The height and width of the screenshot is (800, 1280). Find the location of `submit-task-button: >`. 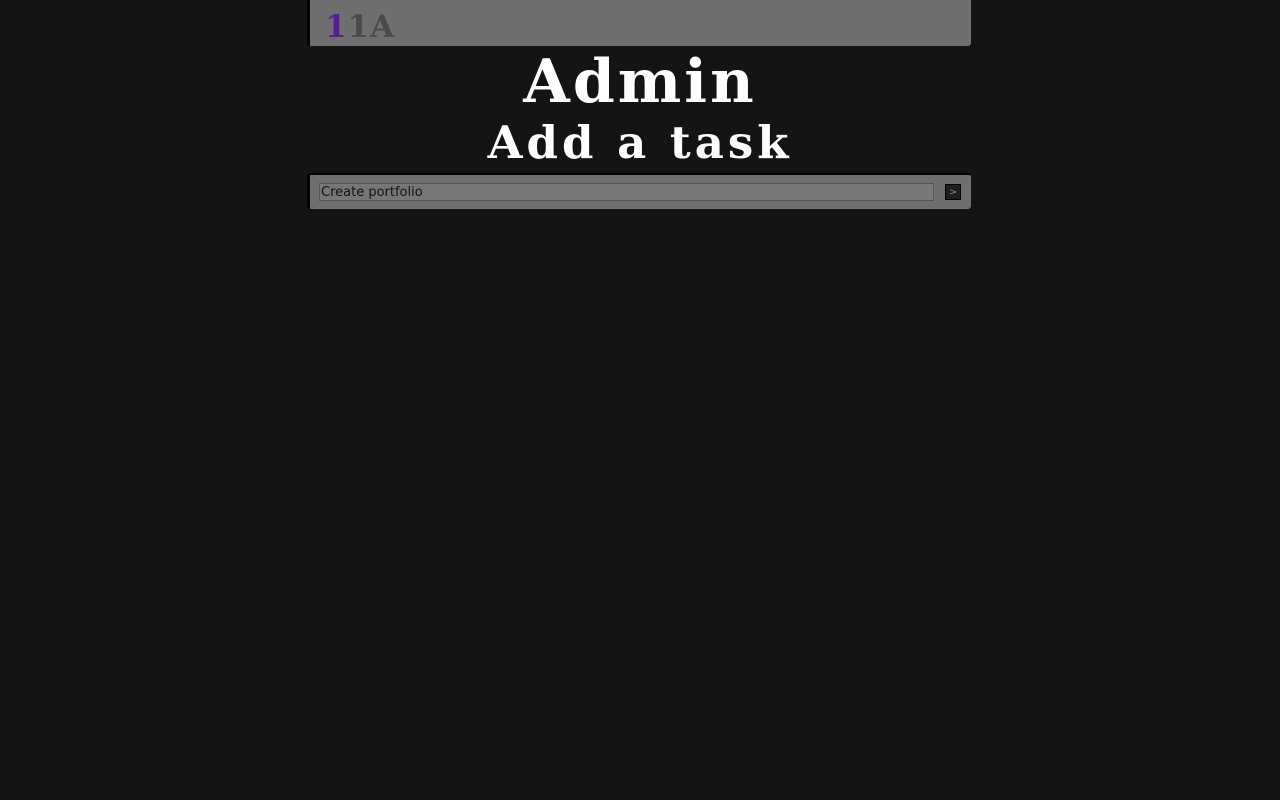

submit-task-button: > is located at coordinates (953, 192).